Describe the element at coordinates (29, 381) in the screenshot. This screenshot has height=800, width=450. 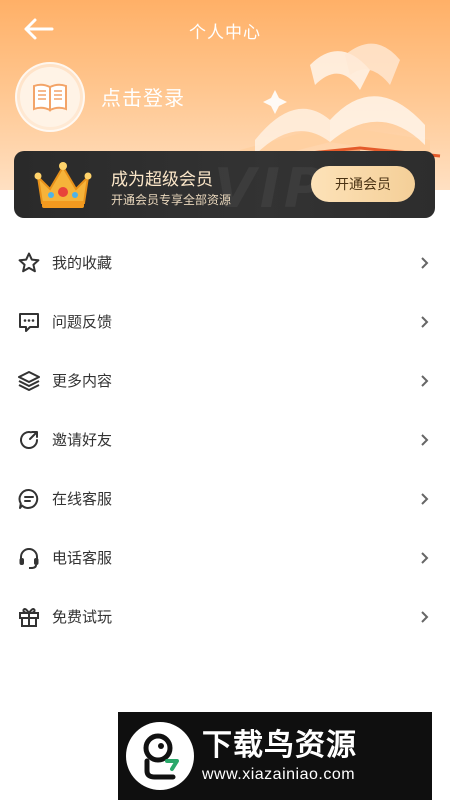
I see `layers-icon` at that location.